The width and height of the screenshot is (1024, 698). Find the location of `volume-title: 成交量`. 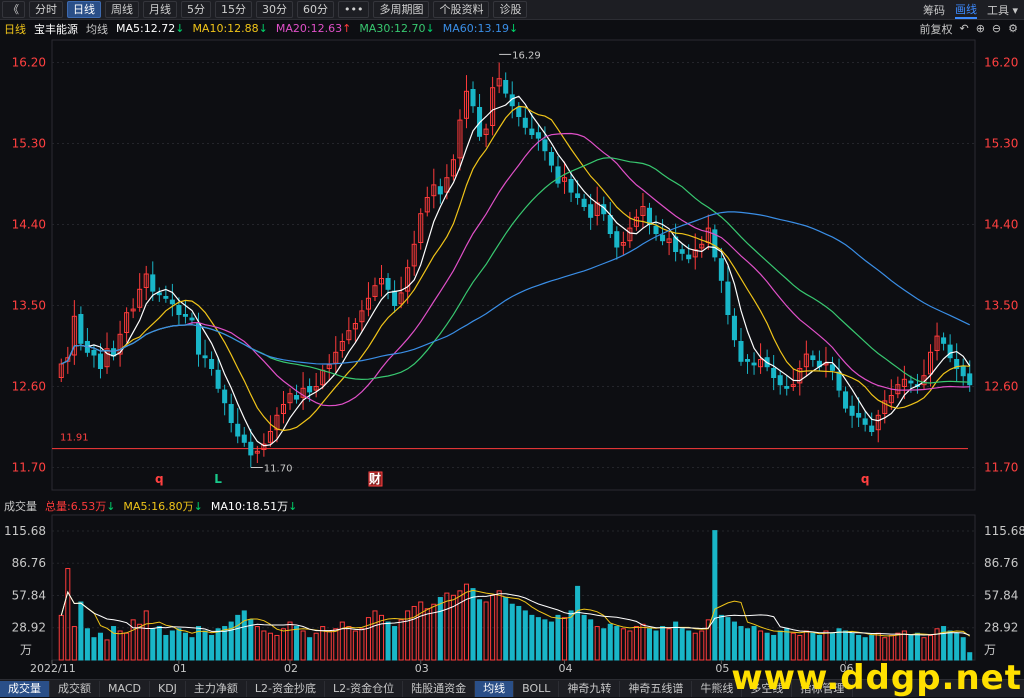

volume-title: 成交量 is located at coordinates (20, 506).